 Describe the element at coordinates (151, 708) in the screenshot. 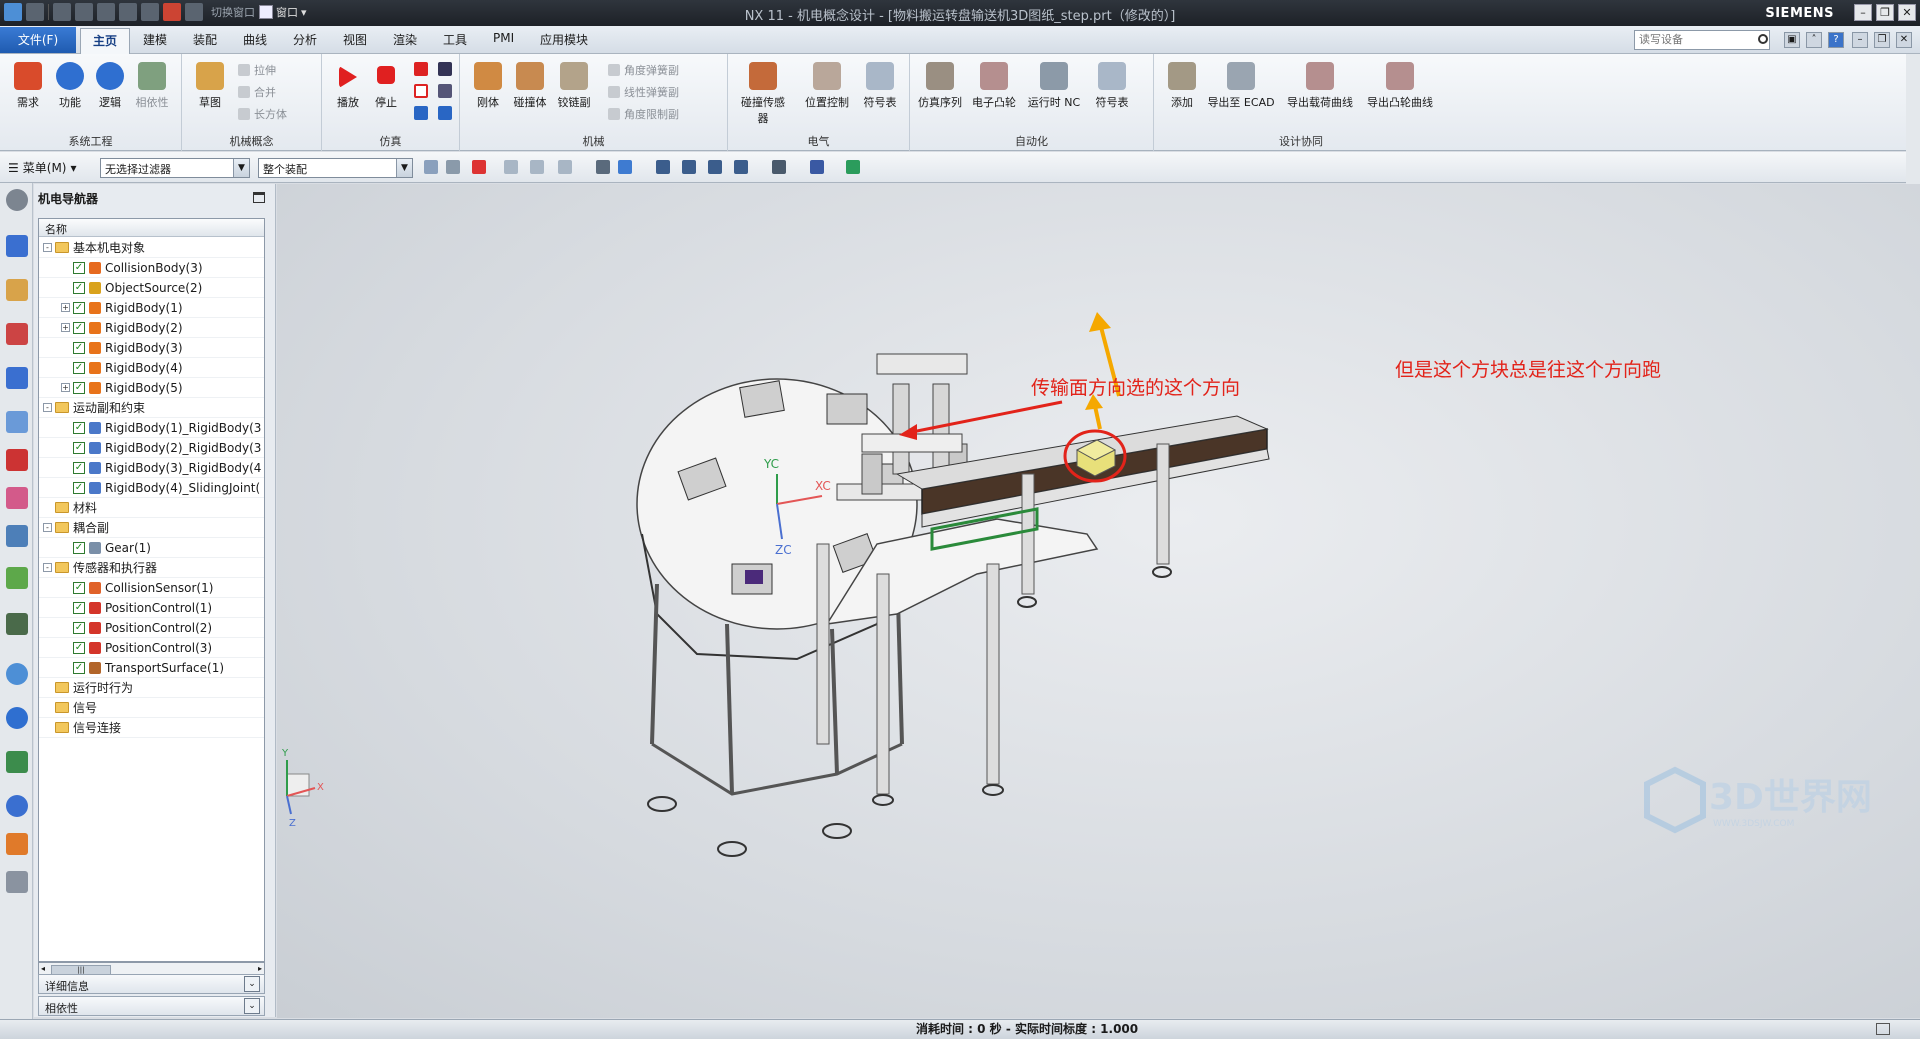

I see `tree-folder: 信号` at that location.